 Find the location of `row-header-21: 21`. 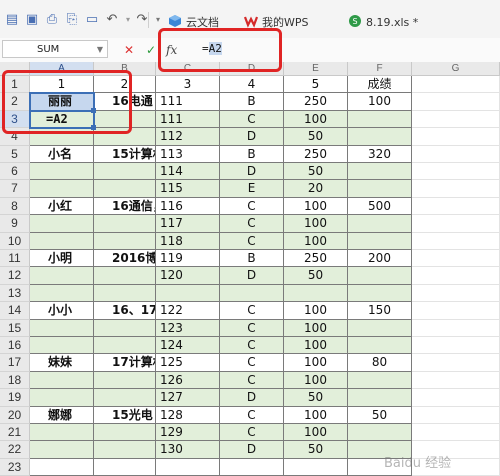

row-header-21: 21 is located at coordinates (15, 433).